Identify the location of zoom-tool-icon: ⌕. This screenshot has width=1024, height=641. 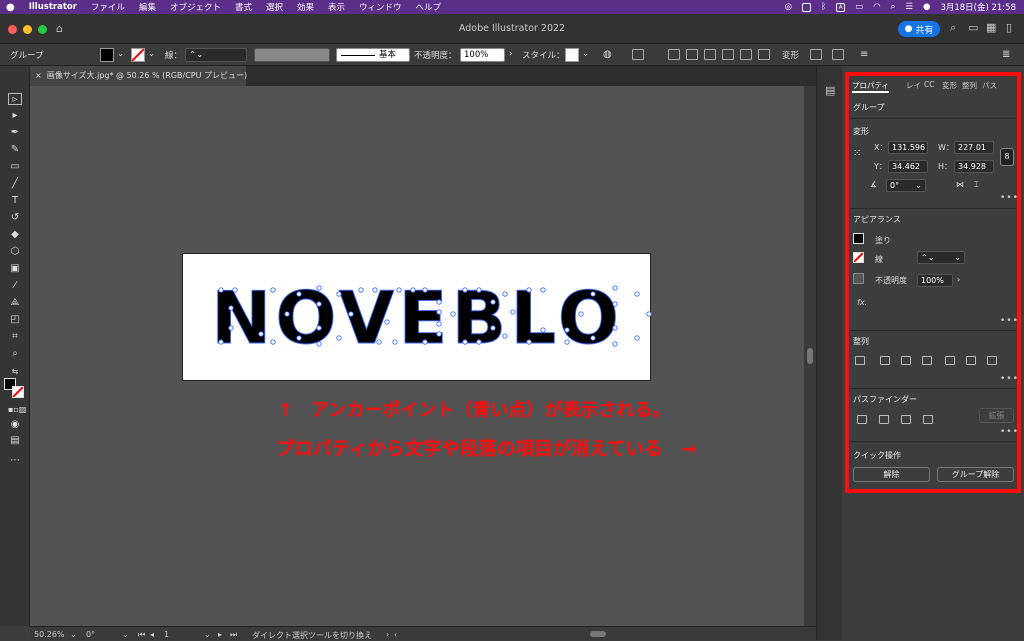
(15, 354).